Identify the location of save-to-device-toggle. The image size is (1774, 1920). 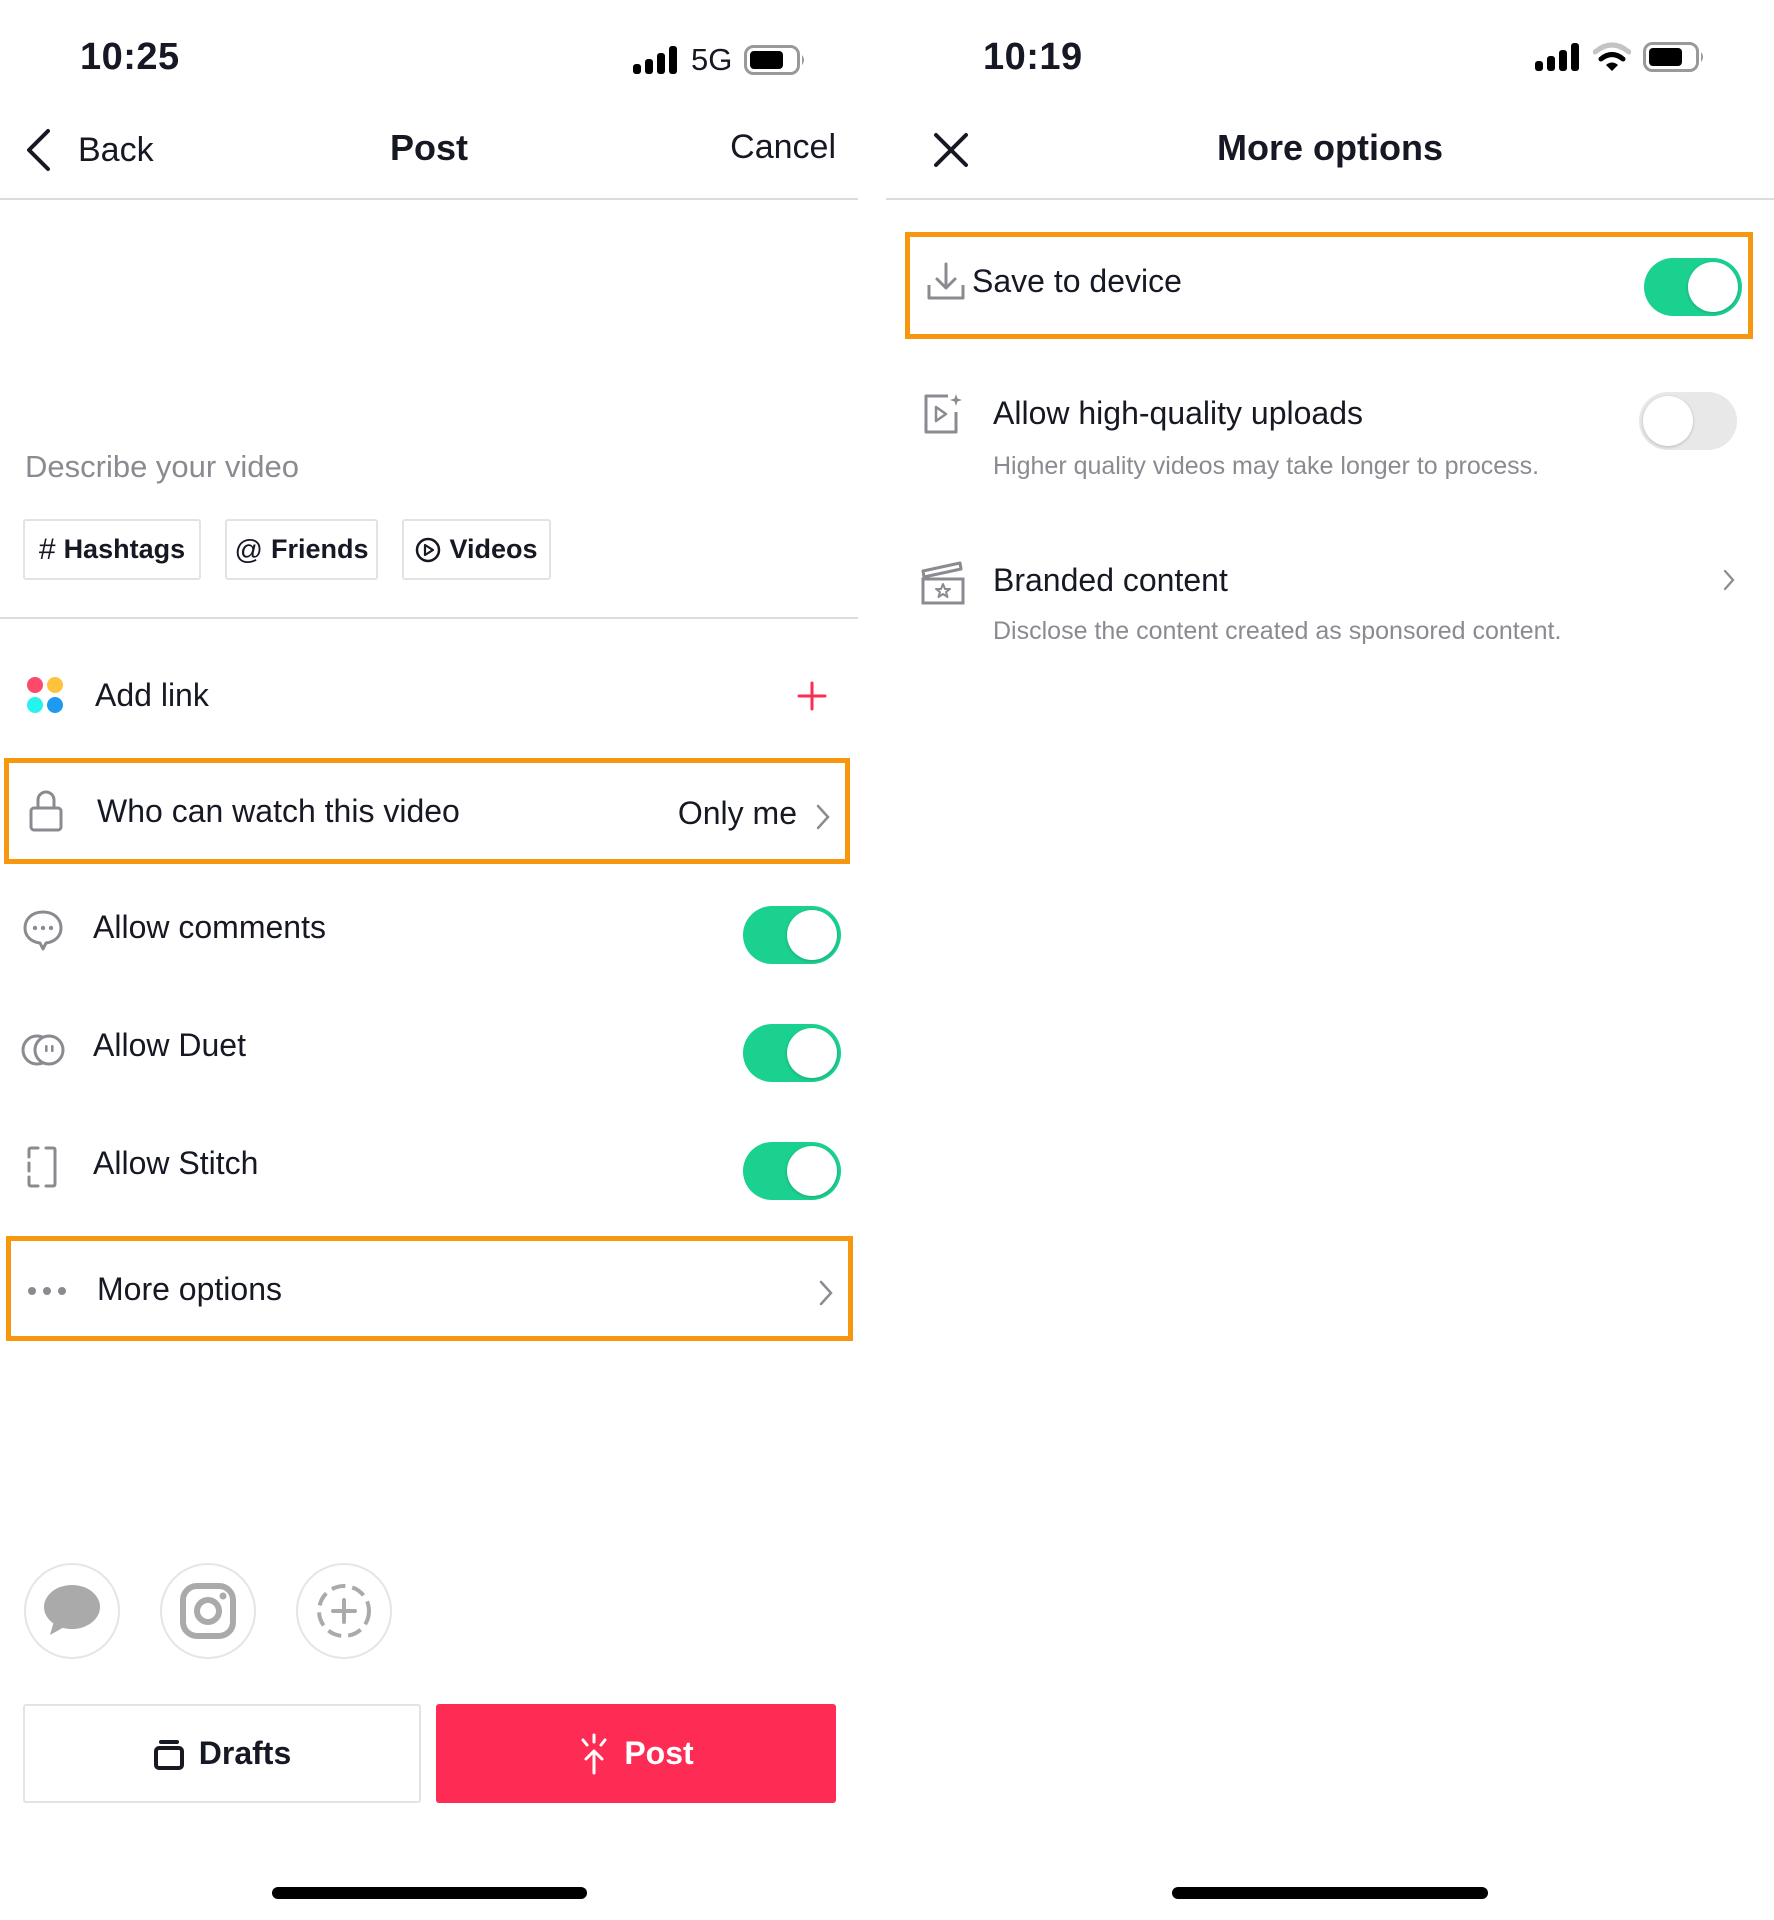
(1693, 287).